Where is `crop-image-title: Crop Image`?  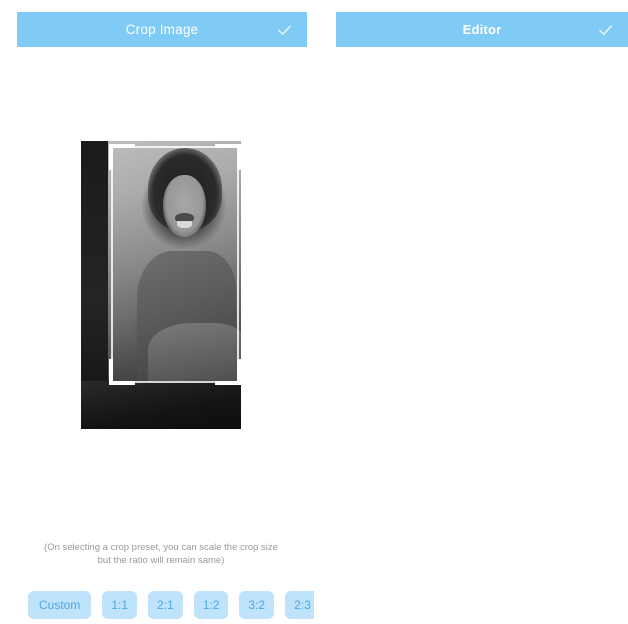
crop-image-title: Crop Image is located at coordinates (162, 29).